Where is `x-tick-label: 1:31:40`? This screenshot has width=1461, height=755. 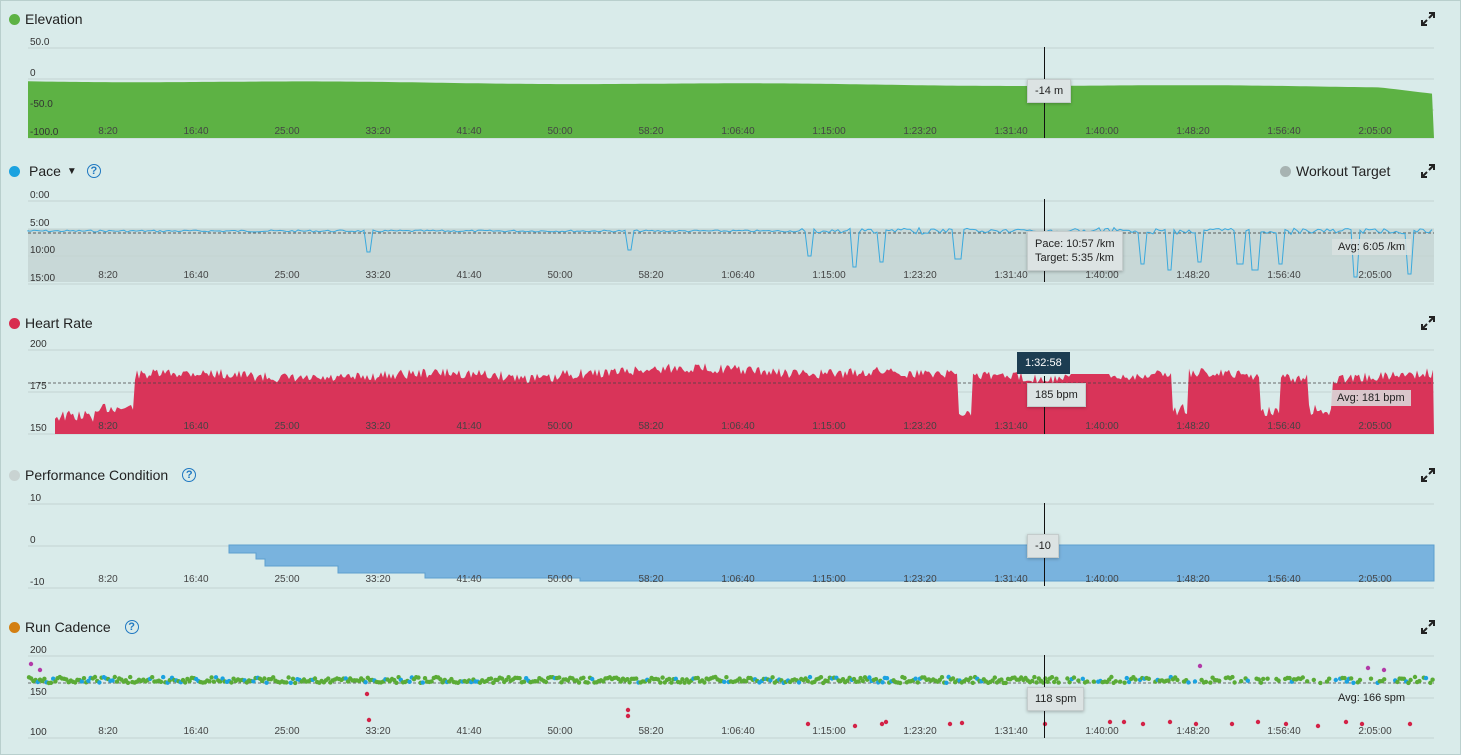
x-tick-label: 1:31:40 is located at coordinates (1011, 275).